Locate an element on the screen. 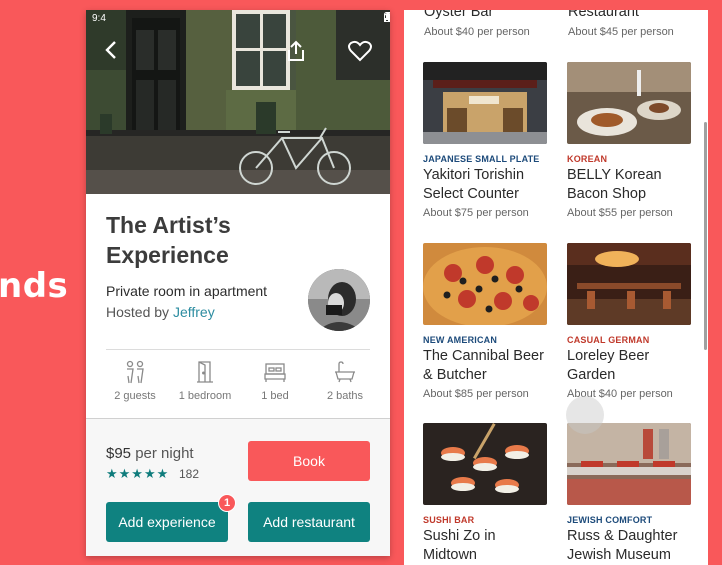 The width and height of the screenshot is (722, 565). restaurant-card: SUSHI BAR Sushi Zo in Midtown is located at coordinates (486, 494).